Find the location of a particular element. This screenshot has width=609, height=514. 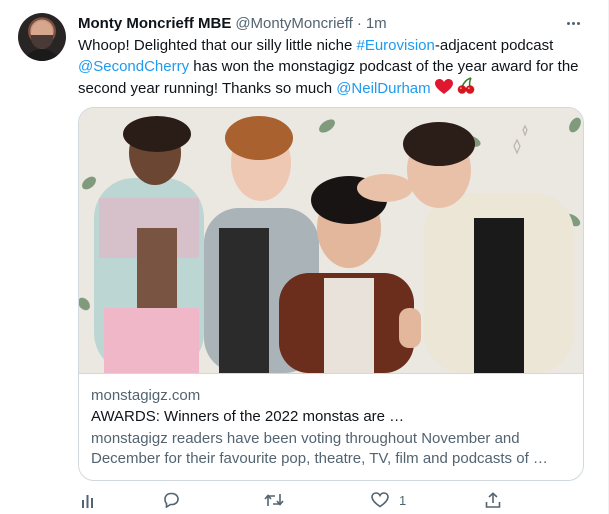

author-handle: @MontyMoncrieff is located at coordinates (294, 23).